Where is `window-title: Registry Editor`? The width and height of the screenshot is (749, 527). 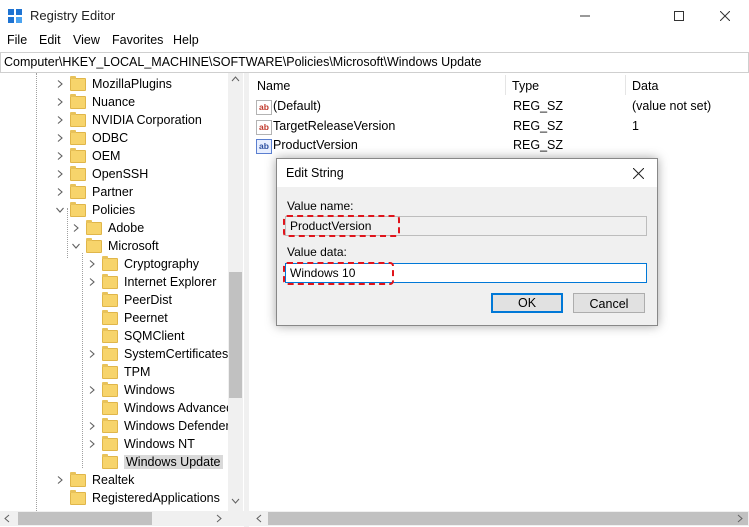 window-title: Registry Editor is located at coordinates (73, 15).